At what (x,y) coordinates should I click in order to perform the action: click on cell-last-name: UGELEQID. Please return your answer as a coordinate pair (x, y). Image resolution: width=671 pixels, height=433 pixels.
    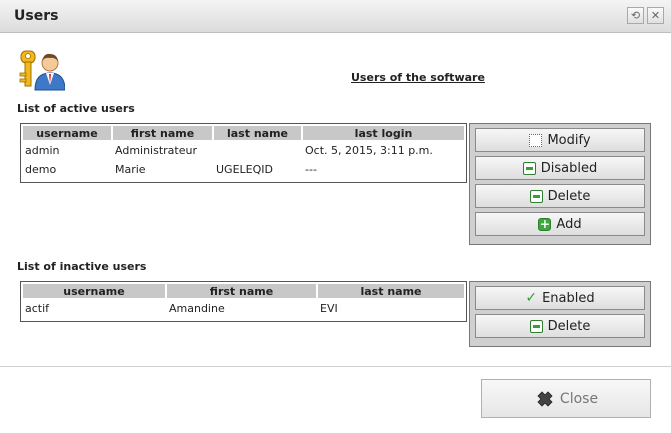
    Looking at the image, I should click on (244, 169).